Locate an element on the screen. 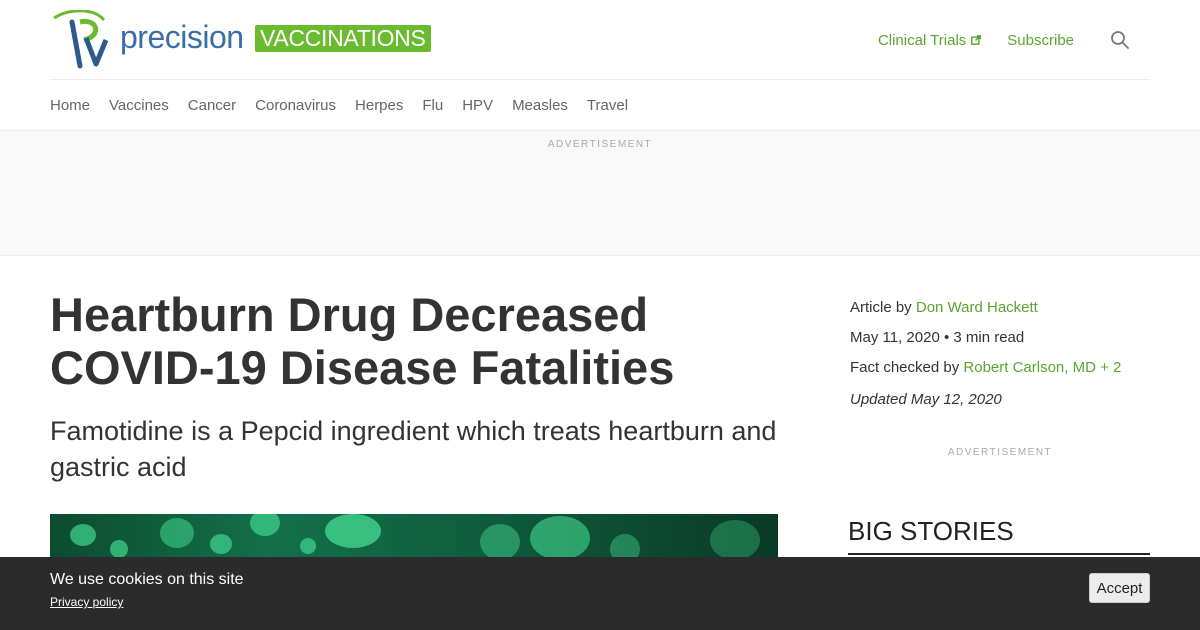  clinical-trials-link: Clinical Trials is located at coordinates (929, 40).